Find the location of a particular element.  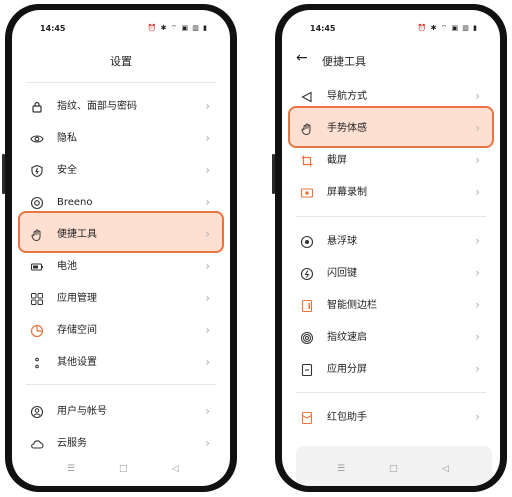

apps-grid-icon is located at coordinates (37, 299).